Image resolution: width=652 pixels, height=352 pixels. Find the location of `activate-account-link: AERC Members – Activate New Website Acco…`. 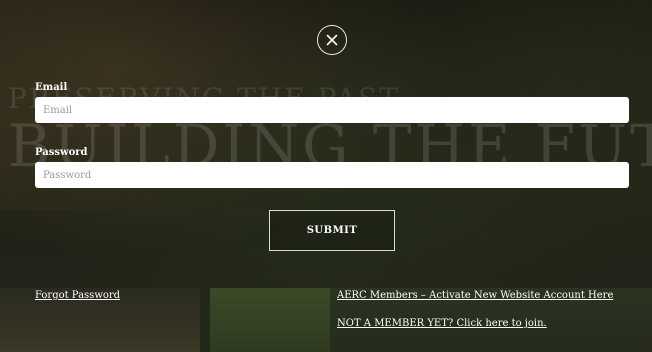

activate-account-link: AERC Members – Activate New Website Acco… is located at coordinates (475, 295).